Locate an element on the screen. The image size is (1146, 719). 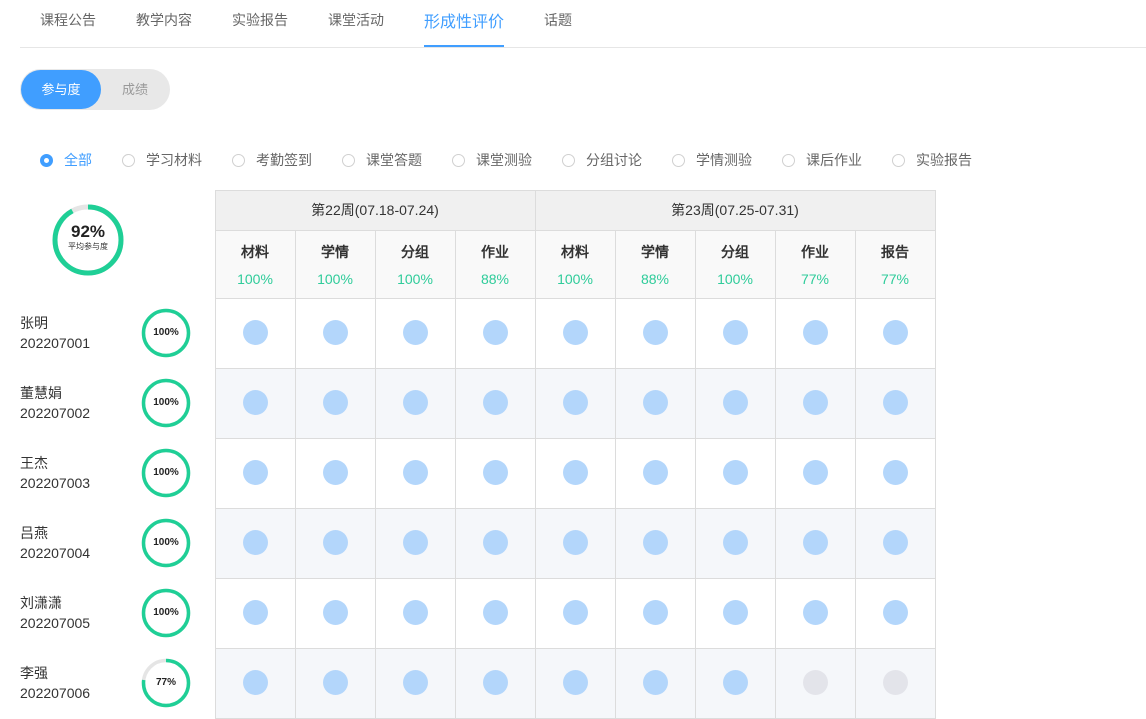
column-header: 作业 88% is located at coordinates (495, 264).